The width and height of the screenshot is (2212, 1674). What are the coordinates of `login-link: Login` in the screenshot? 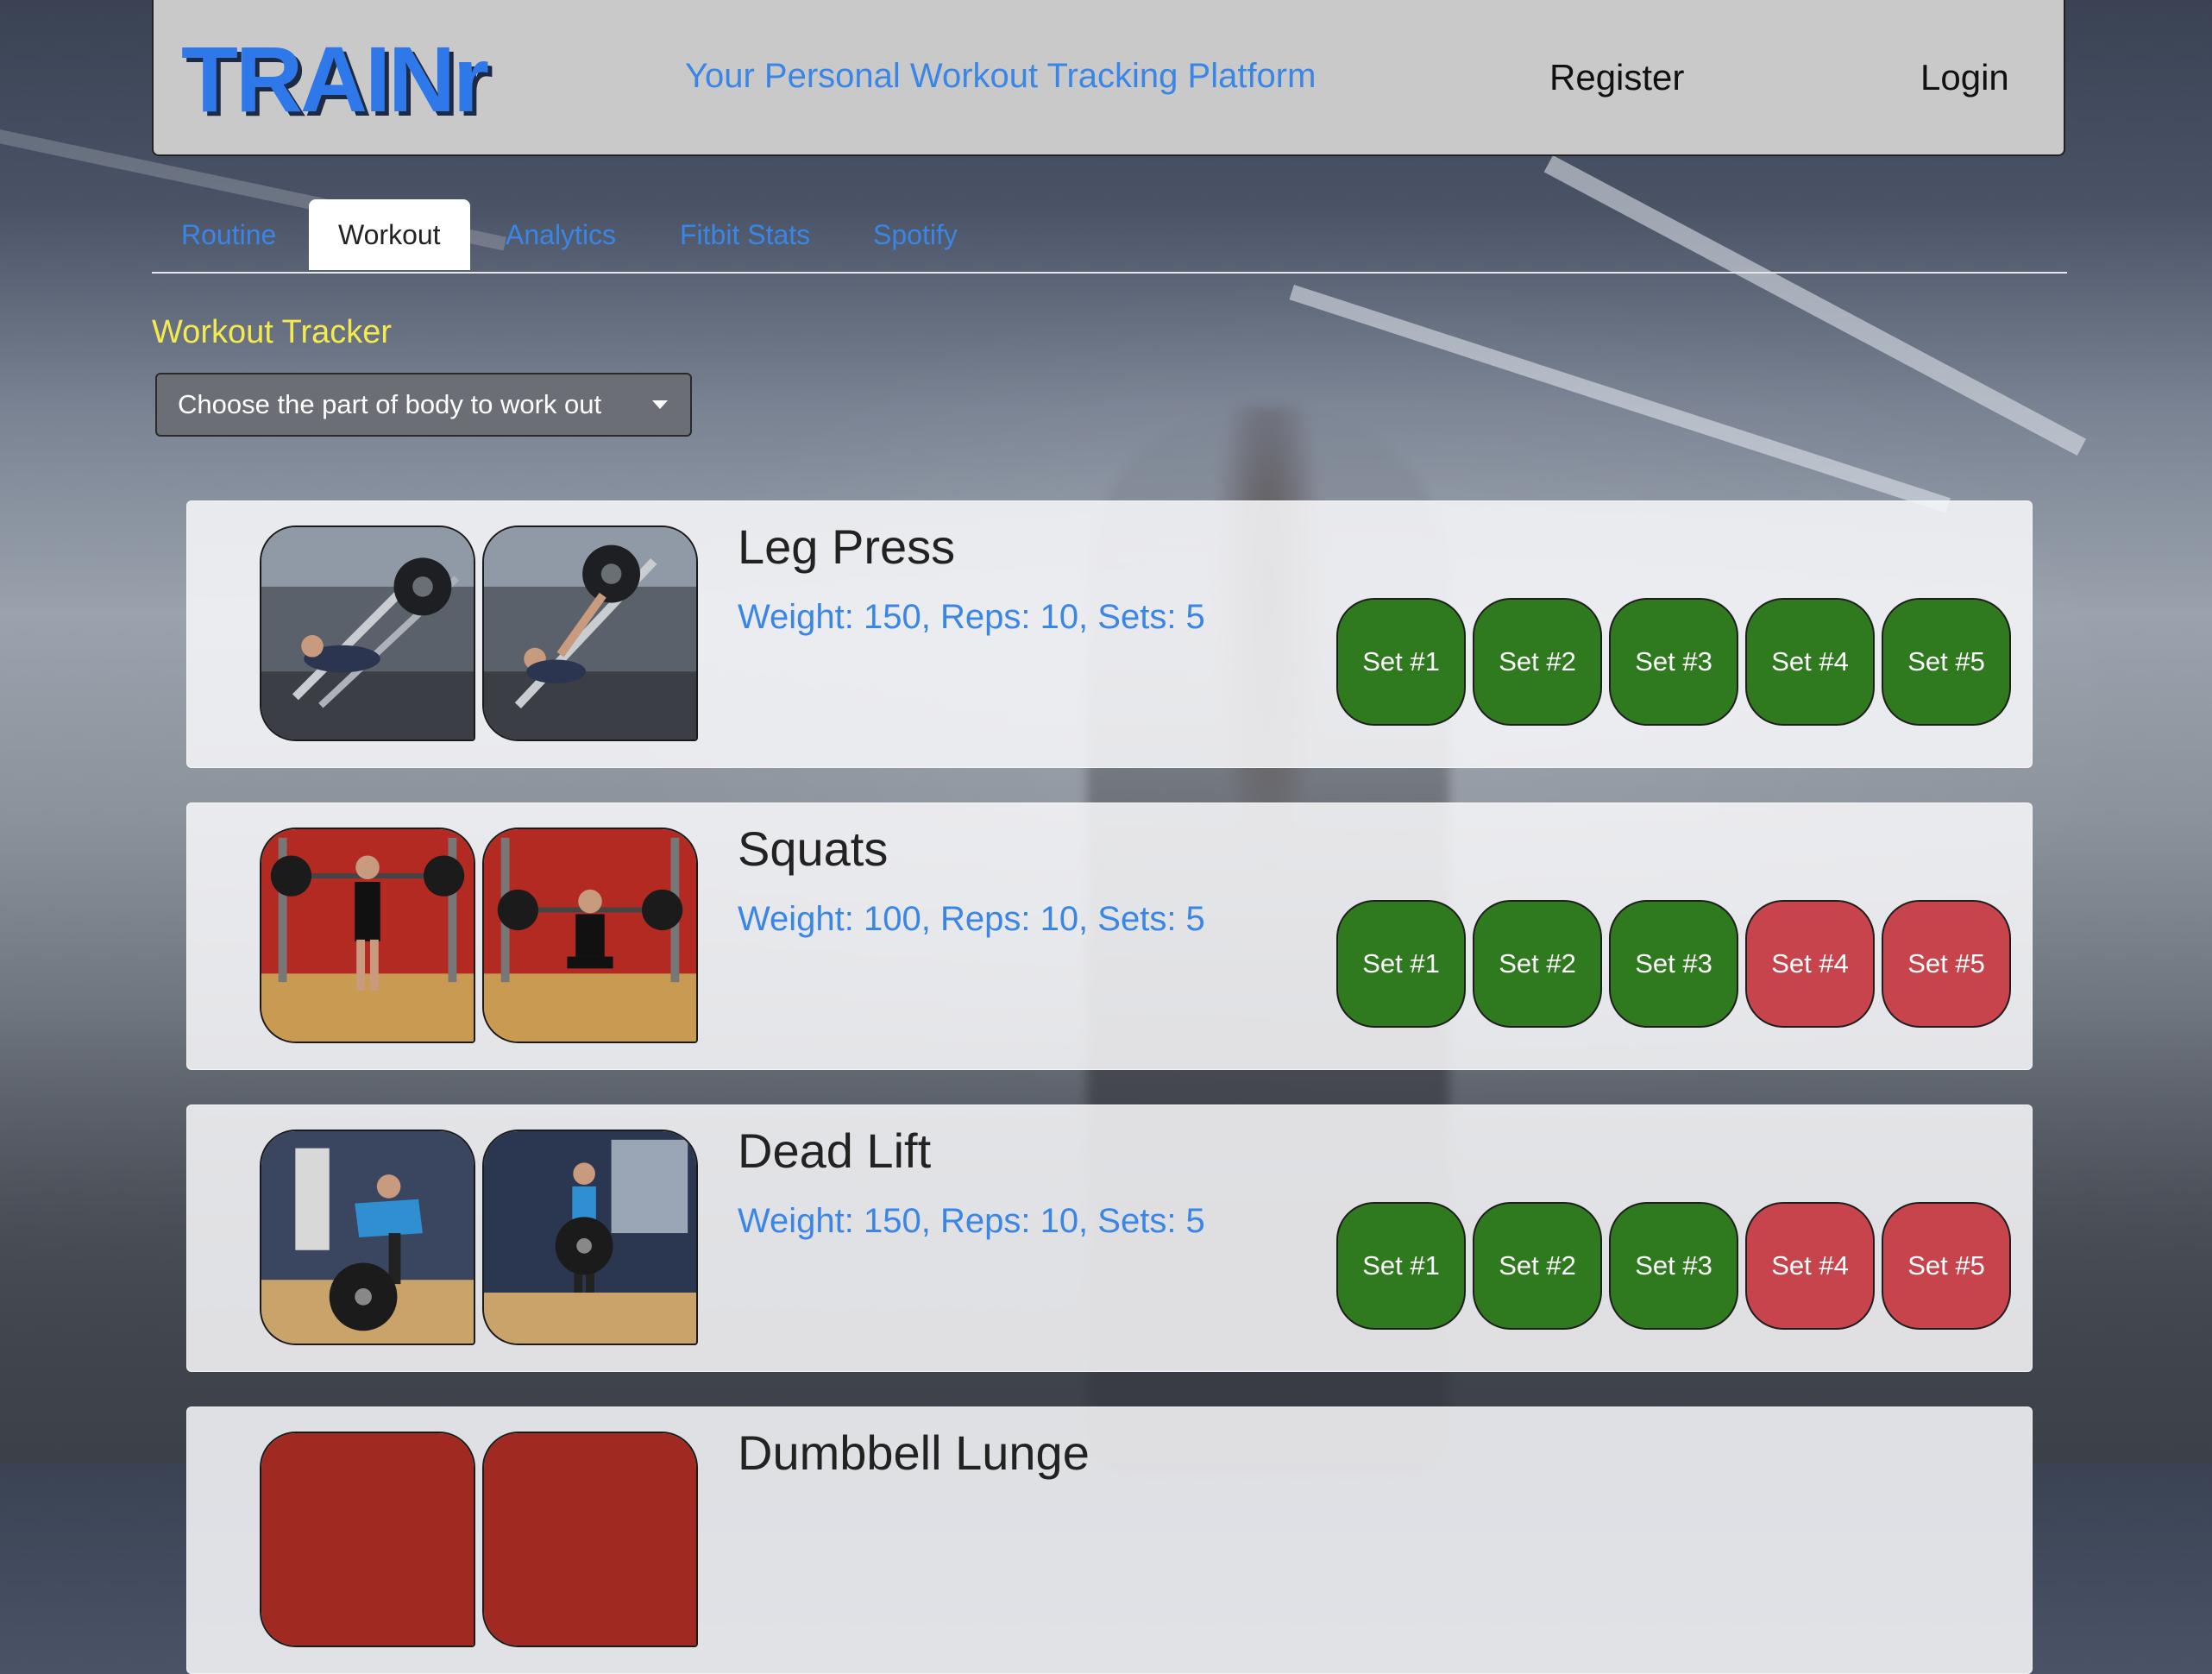 It's located at (1965, 77).